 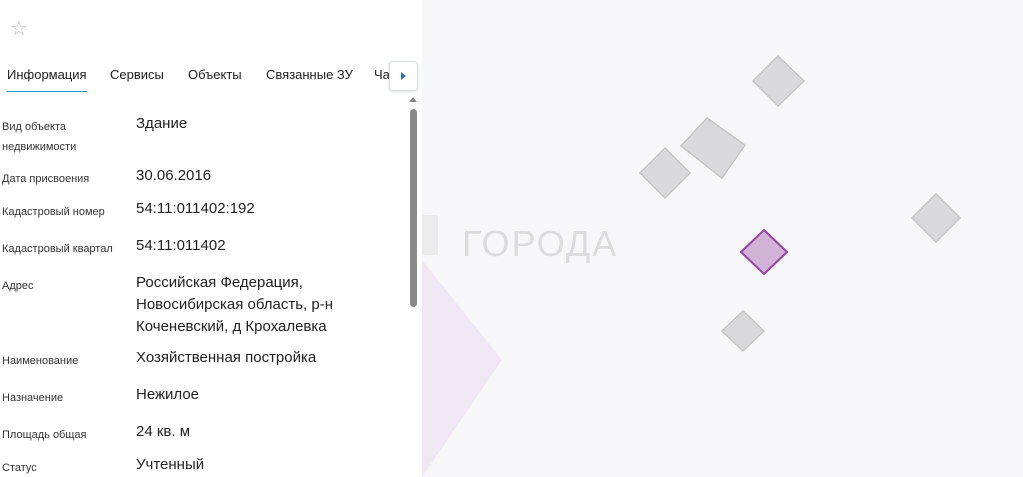 What do you see at coordinates (413, 99) in the screenshot?
I see `scroll-up-arrow-icon` at bounding box center [413, 99].